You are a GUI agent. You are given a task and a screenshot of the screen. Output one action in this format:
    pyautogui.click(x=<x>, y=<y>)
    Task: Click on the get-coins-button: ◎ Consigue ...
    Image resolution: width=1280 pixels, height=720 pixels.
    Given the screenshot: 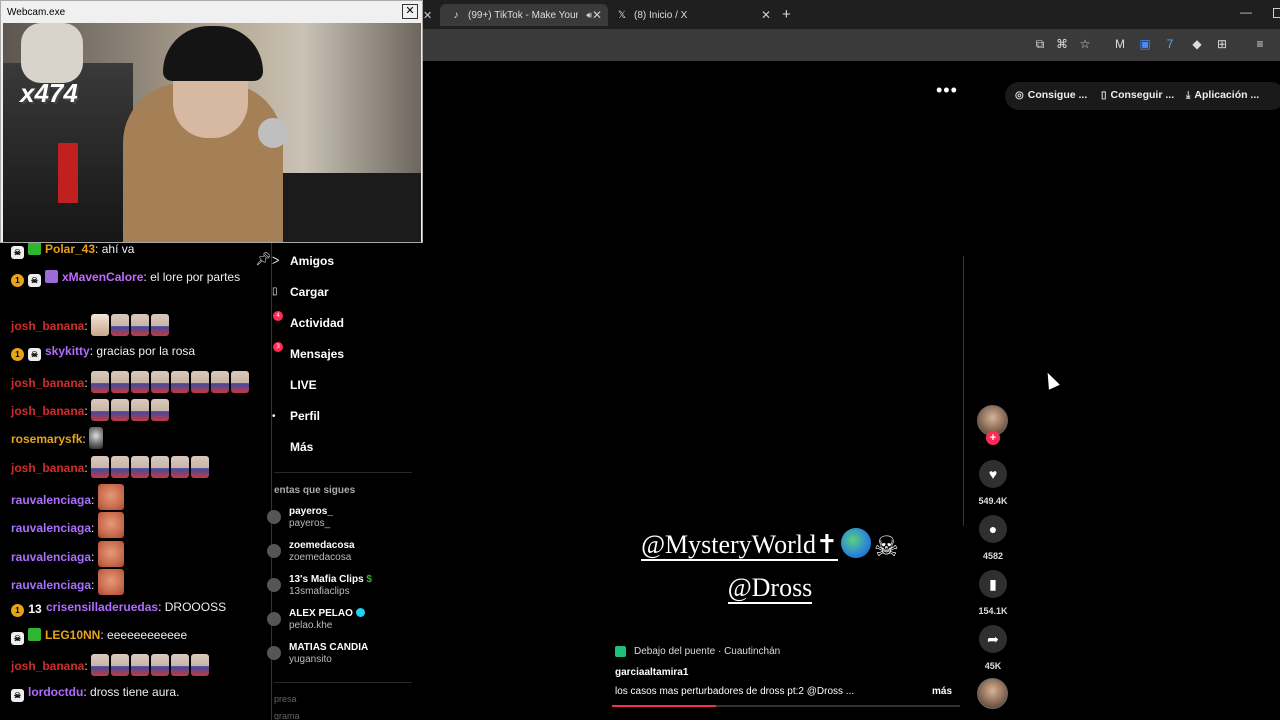 What is the action you would take?
    pyautogui.click(x=1051, y=95)
    